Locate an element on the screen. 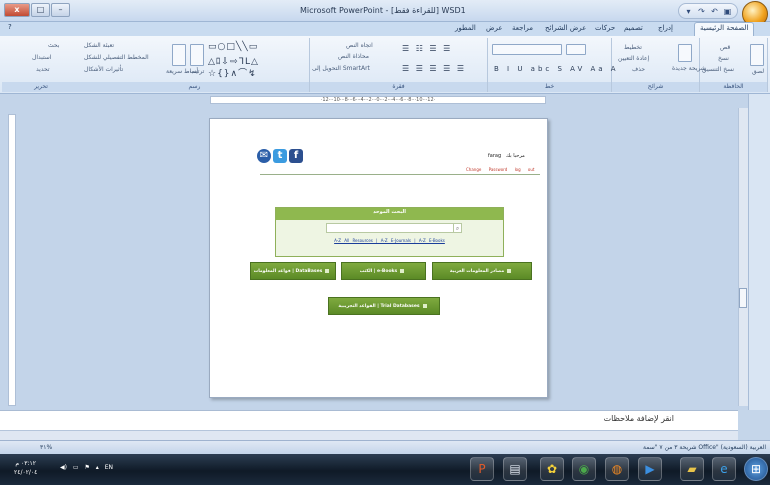 The width and height of the screenshot is (770, 485). shape-fill-button: تعبئة الشكل is located at coordinates (99, 45).